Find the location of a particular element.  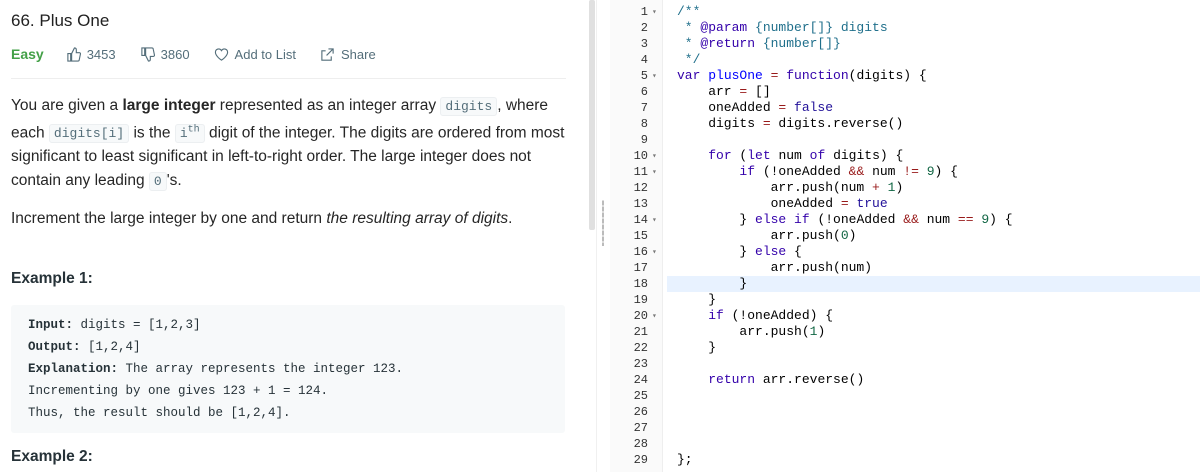

code-line: 1 ▾ /** is located at coordinates (905, 12).